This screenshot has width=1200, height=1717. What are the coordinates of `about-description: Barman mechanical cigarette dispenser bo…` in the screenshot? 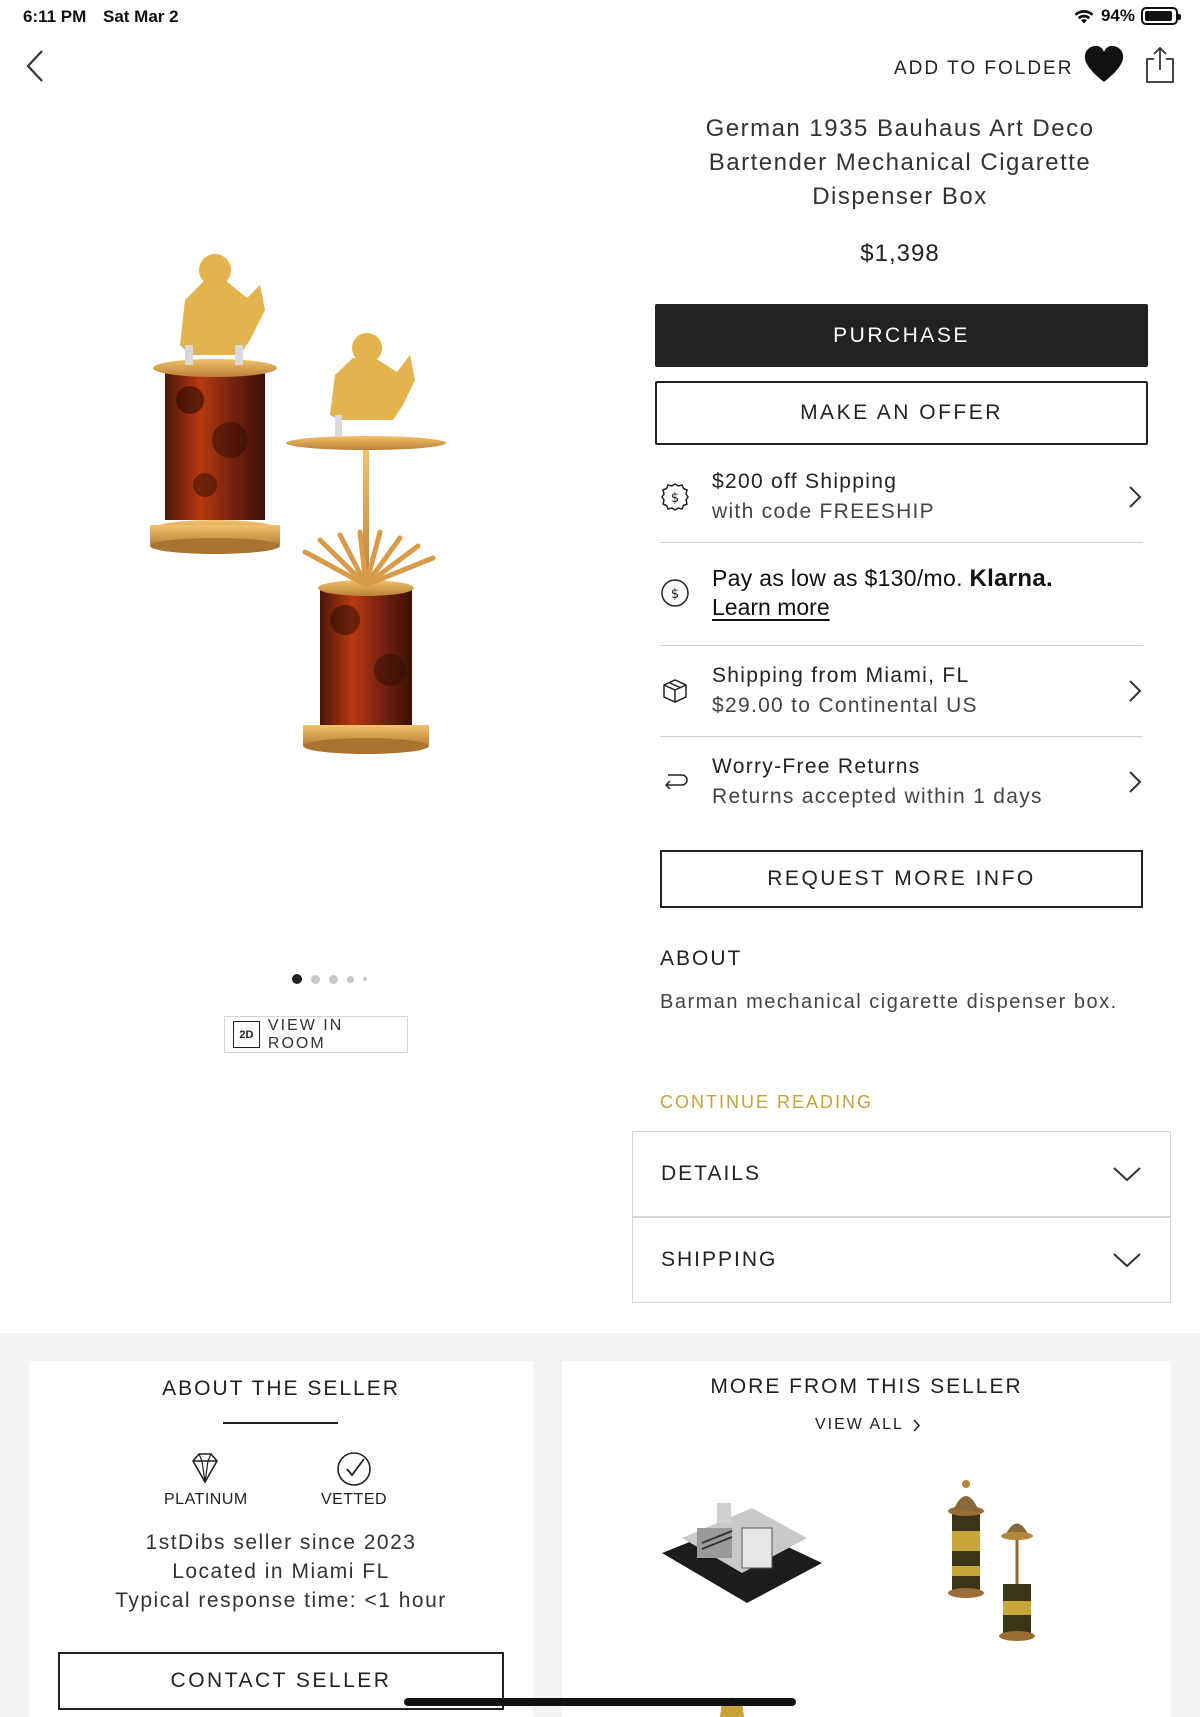 It's located at (889, 1002).